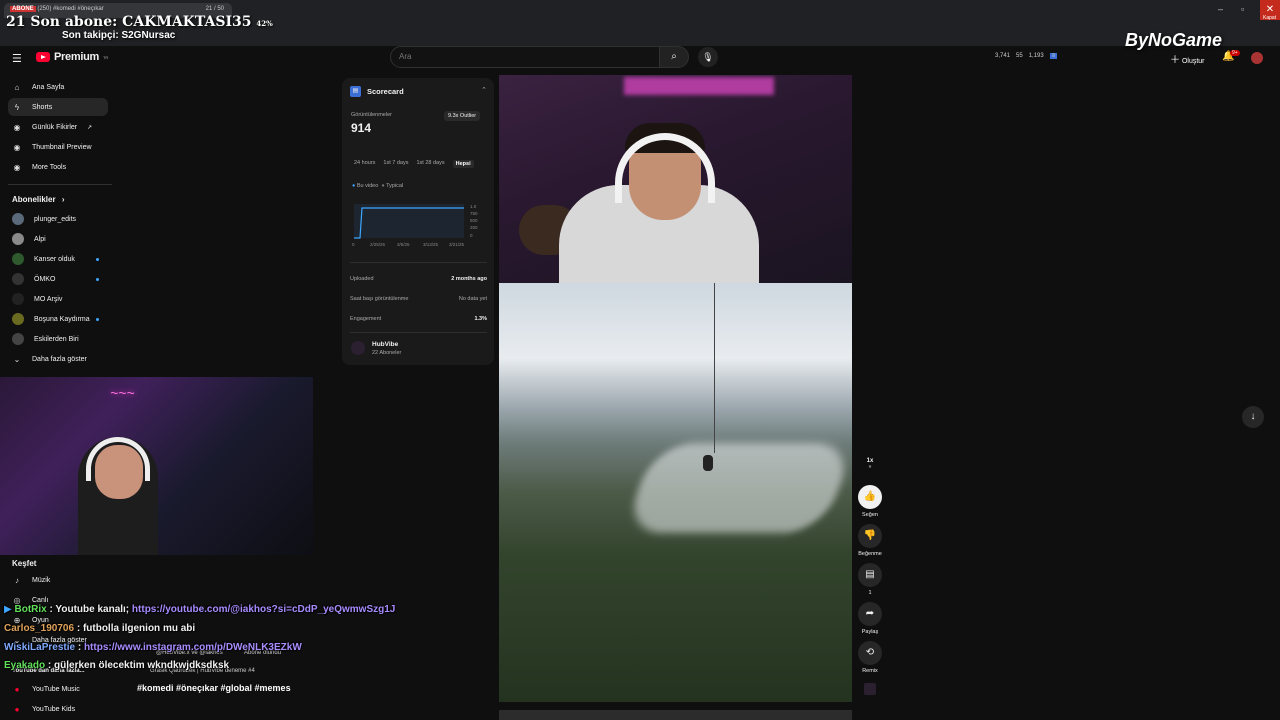 This screenshot has height=720, width=1280. Describe the element at coordinates (214, 688) in the screenshot. I see `video-hashtags: #komedi #öneçıkar #global #memes` at that location.